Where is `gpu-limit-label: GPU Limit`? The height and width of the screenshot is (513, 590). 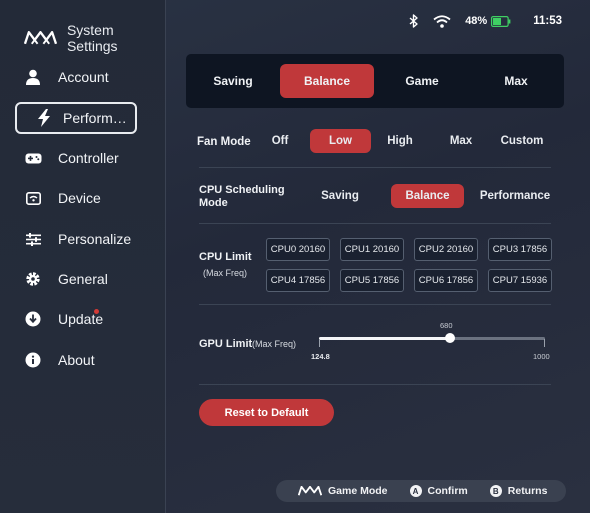
gpu-limit-label: GPU Limit is located at coordinates (226, 344).